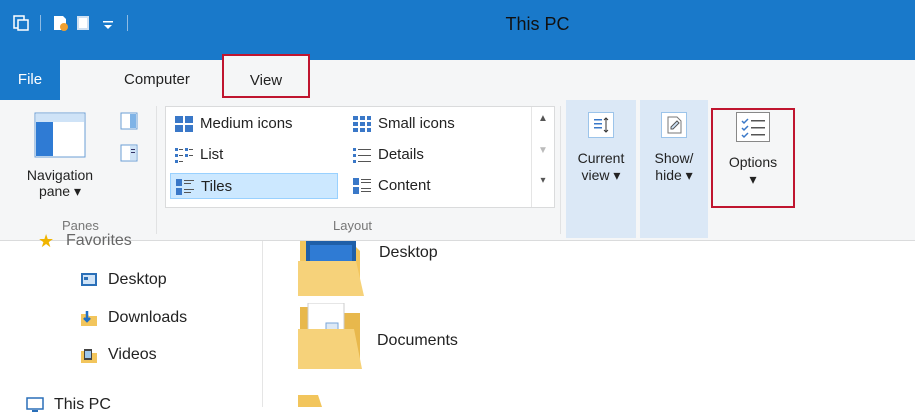  I want to click on details-icon, so click(362, 155).